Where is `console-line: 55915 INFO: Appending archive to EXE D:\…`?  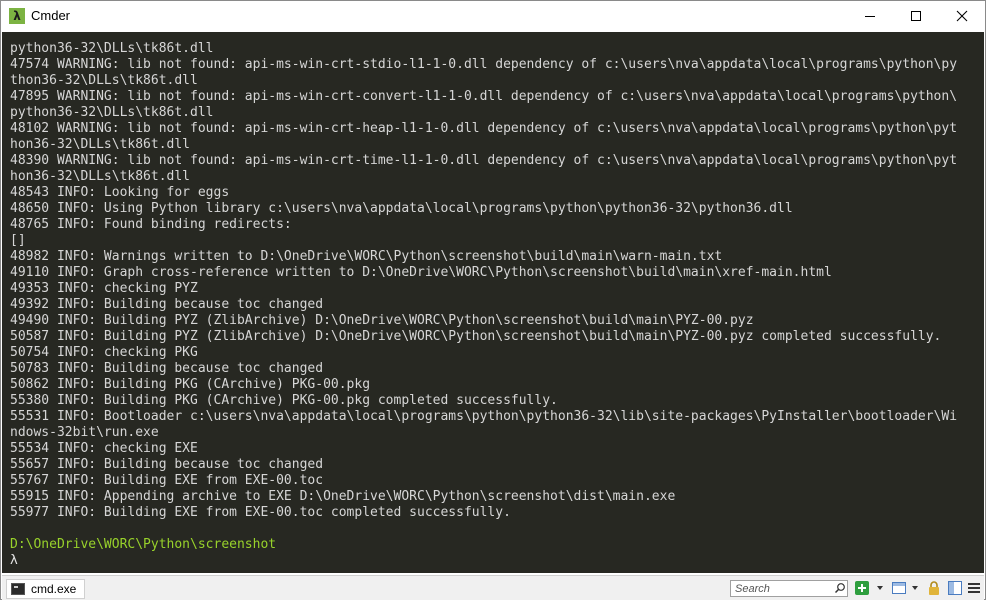
console-line: 55915 INFO: Appending archive to EXE D:\… is located at coordinates (343, 496).